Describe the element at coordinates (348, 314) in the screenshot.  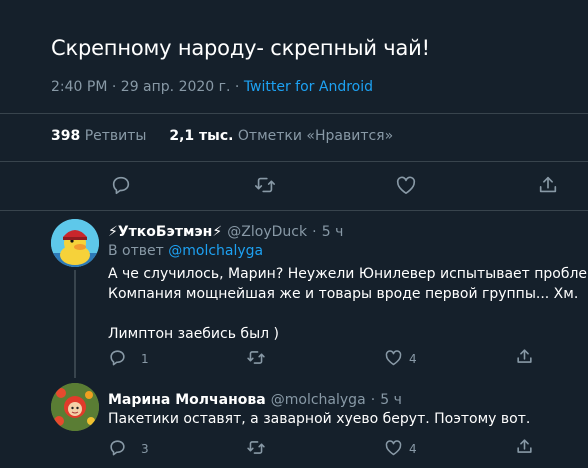
I see `reply-line` at that location.